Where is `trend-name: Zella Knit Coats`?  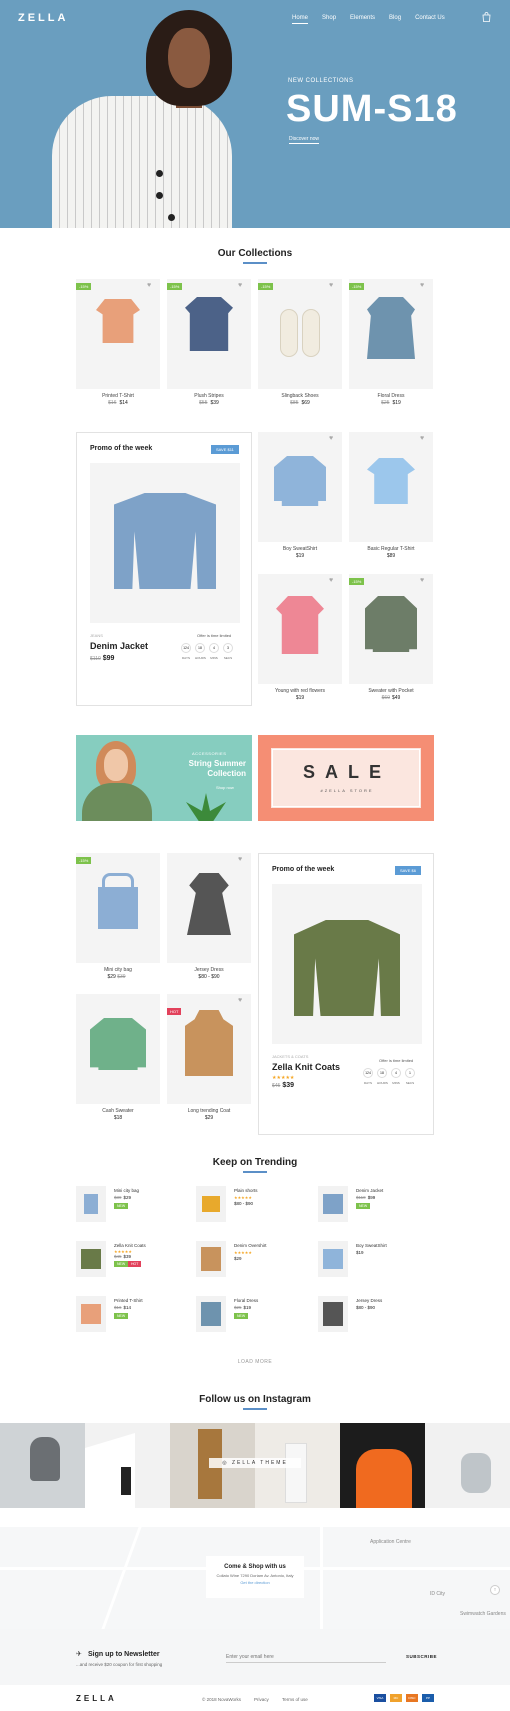
trend-name: Zella Knit Coats is located at coordinates (130, 1245).